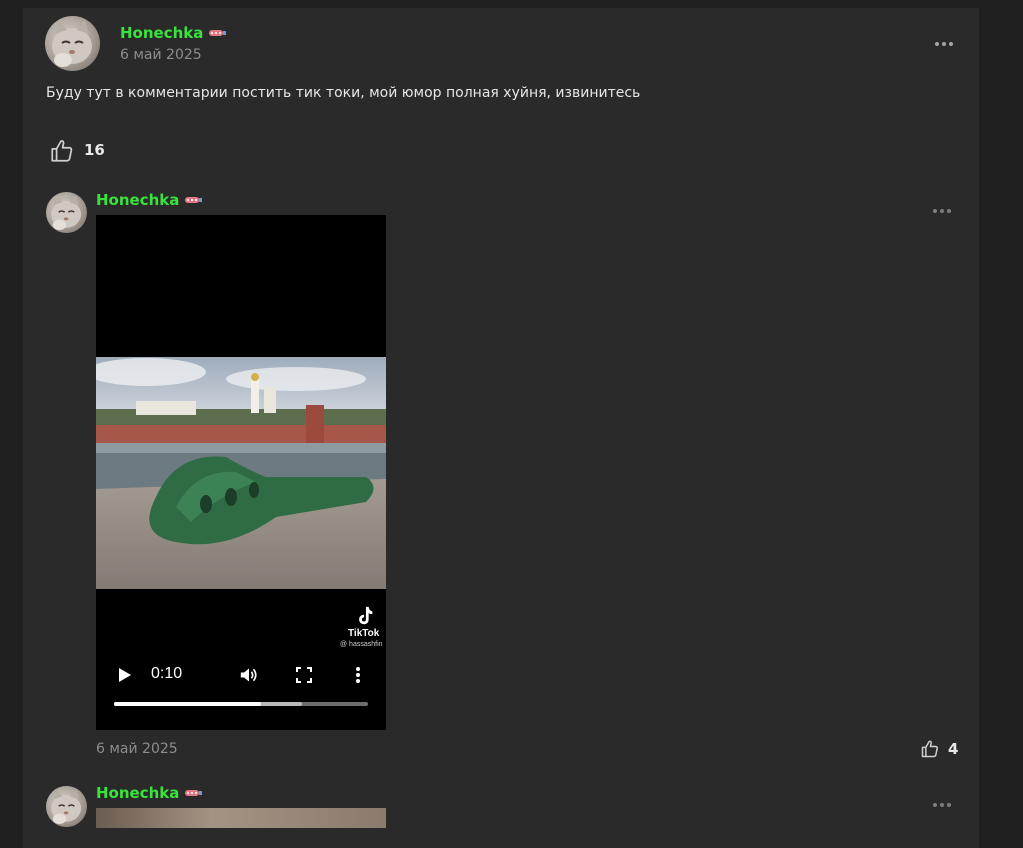 The image size is (1023, 848). What do you see at coordinates (364, 633) in the screenshot?
I see `tiktok-brand: TikTok` at bounding box center [364, 633].